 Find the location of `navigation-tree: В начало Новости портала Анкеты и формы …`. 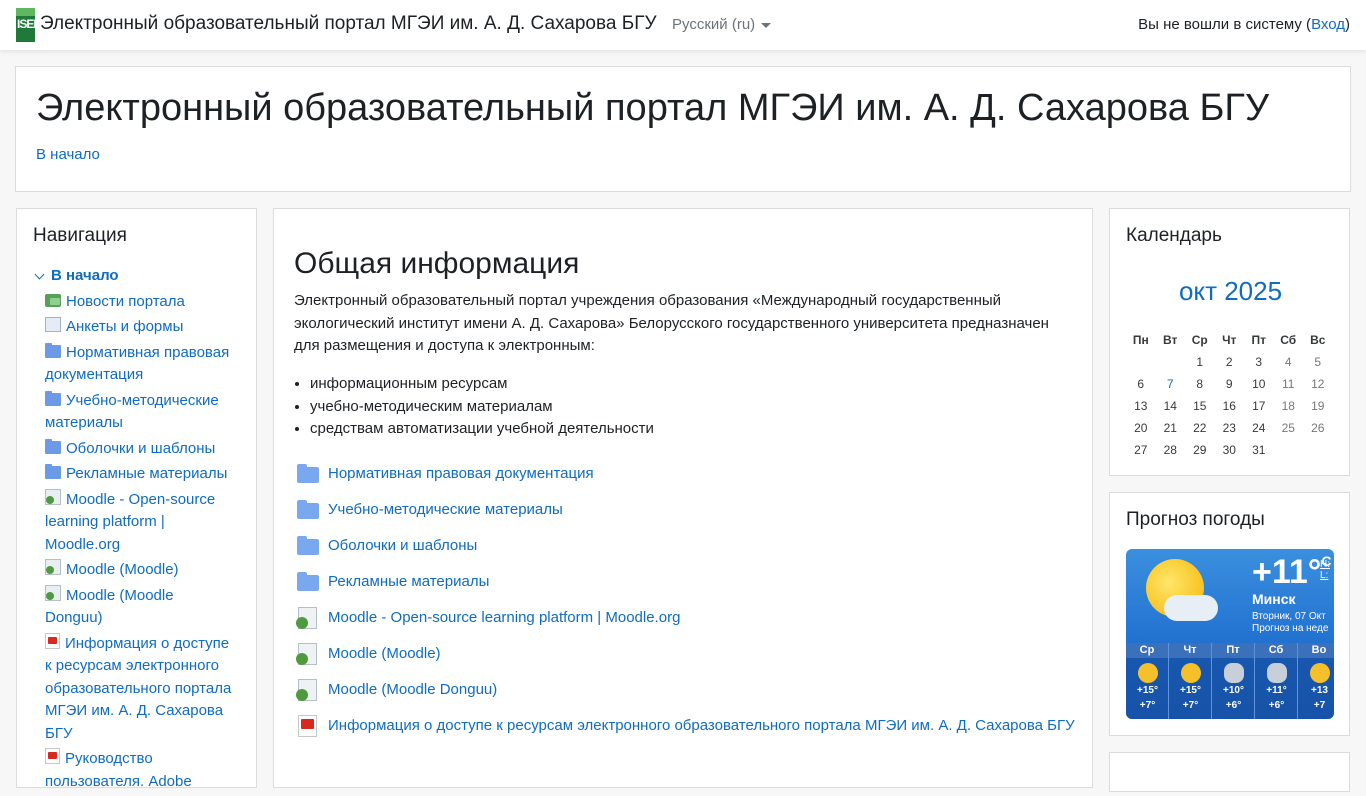

navigation-tree: В начало Новости портала Анкеты и формы … is located at coordinates (133, 530).